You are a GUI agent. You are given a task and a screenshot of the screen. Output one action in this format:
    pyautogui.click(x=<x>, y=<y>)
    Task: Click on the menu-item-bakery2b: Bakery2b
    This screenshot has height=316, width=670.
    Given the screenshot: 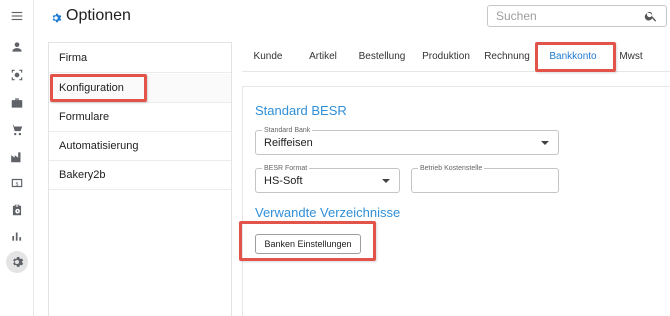 What is the action you would take?
    pyautogui.click(x=140, y=175)
    